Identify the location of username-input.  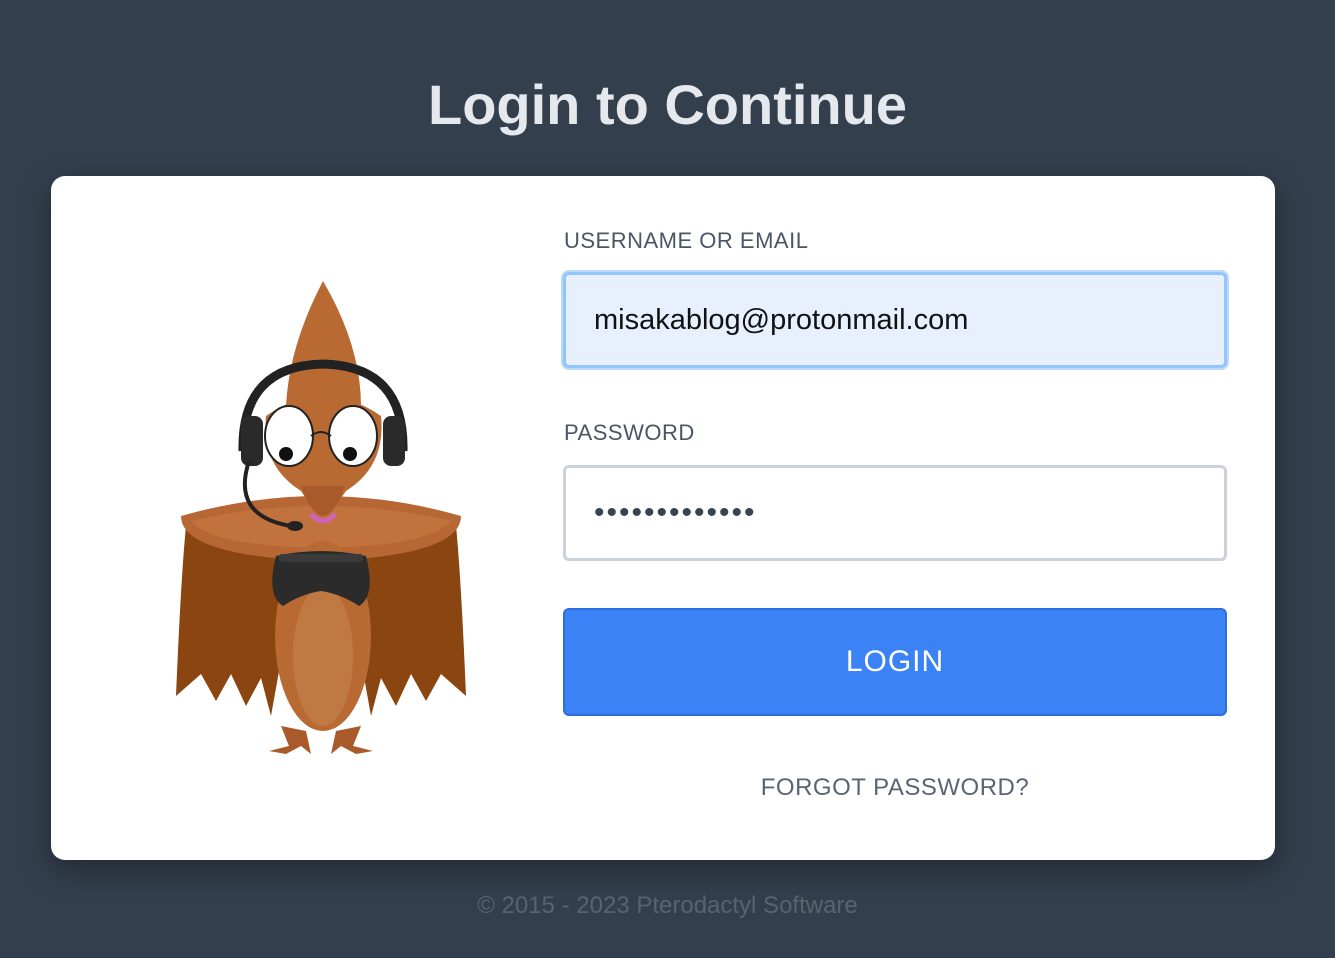
(895, 320).